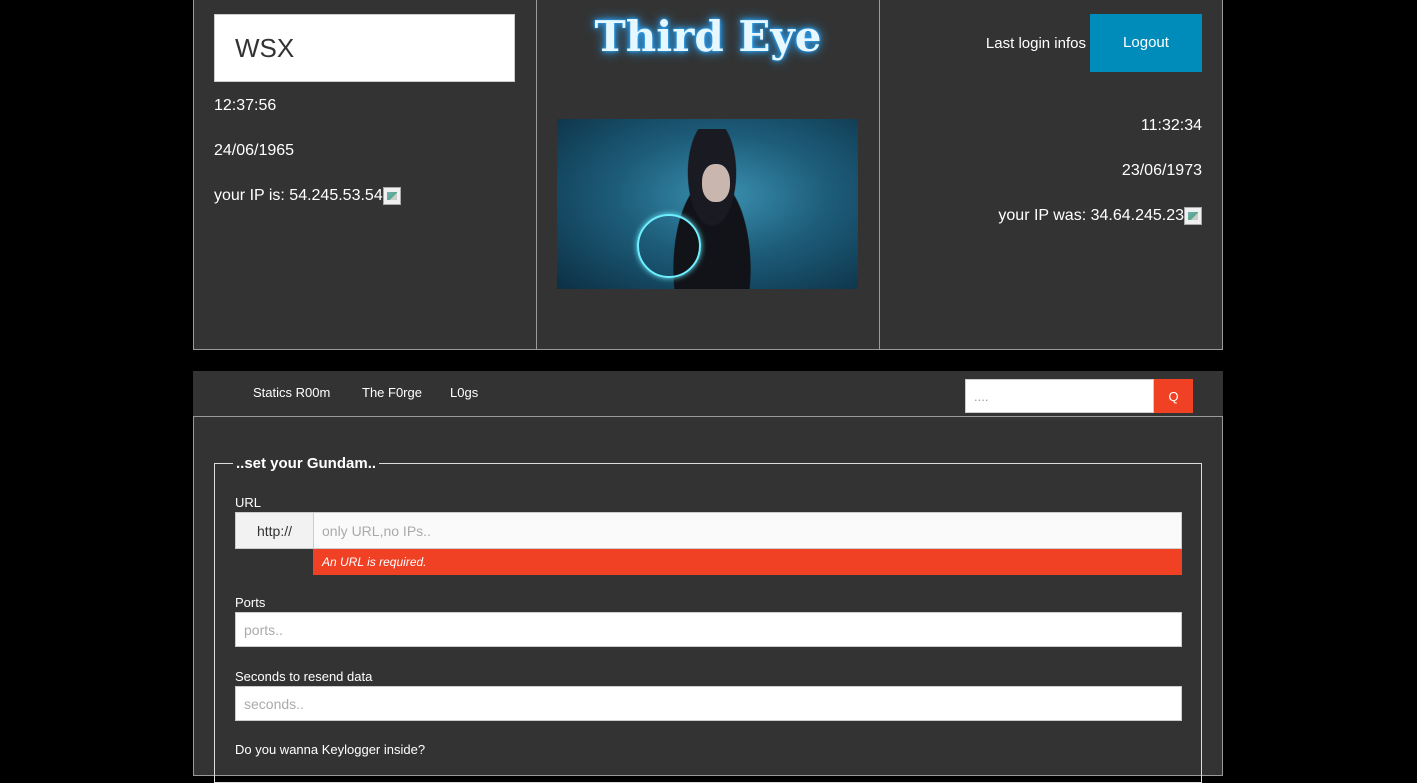  Describe the element at coordinates (245, 105) in the screenshot. I see `current-time: 12:37:56` at that location.